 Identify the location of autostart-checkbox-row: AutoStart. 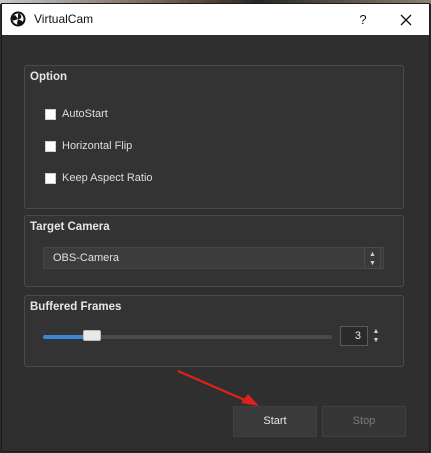
(76, 114).